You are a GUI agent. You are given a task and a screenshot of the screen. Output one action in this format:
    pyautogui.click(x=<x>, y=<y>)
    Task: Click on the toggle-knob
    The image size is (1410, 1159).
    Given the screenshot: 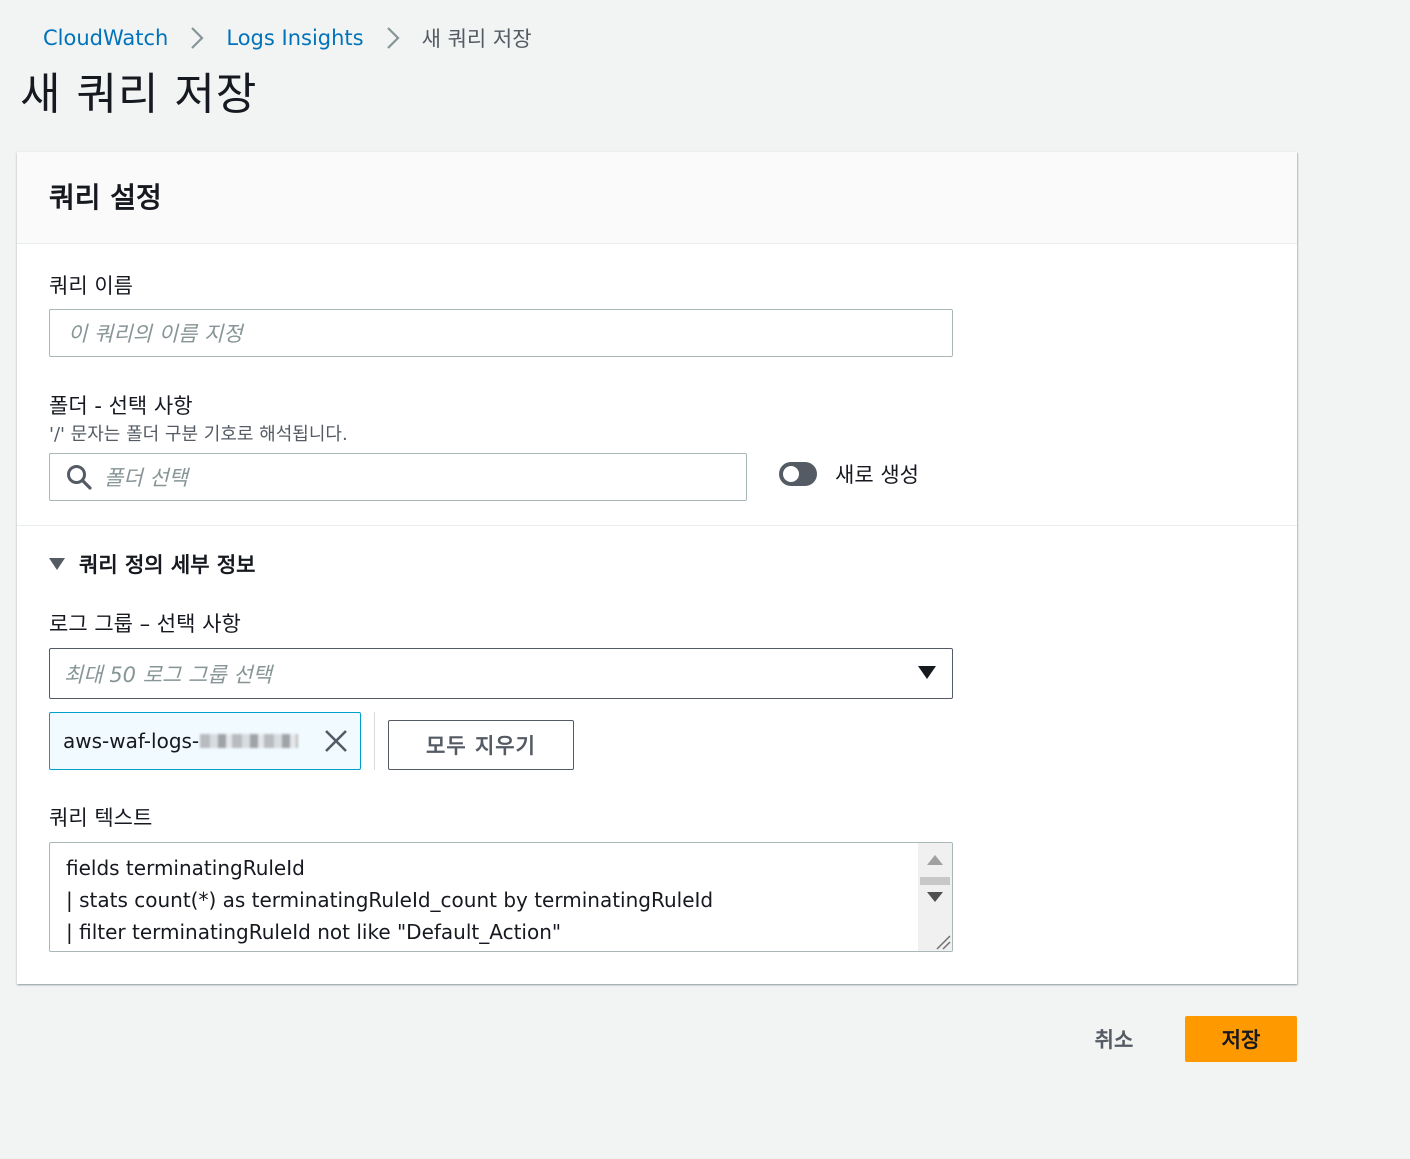 What is the action you would take?
    pyautogui.click(x=791, y=474)
    